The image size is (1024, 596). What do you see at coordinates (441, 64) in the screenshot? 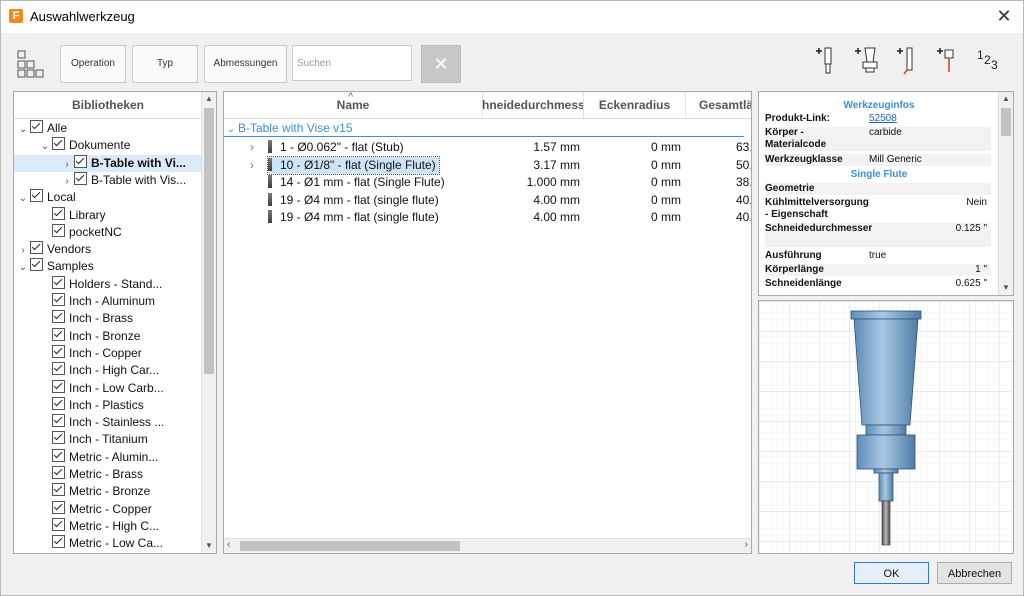
I see `clear-search-icon: ✕` at bounding box center [441, 64].